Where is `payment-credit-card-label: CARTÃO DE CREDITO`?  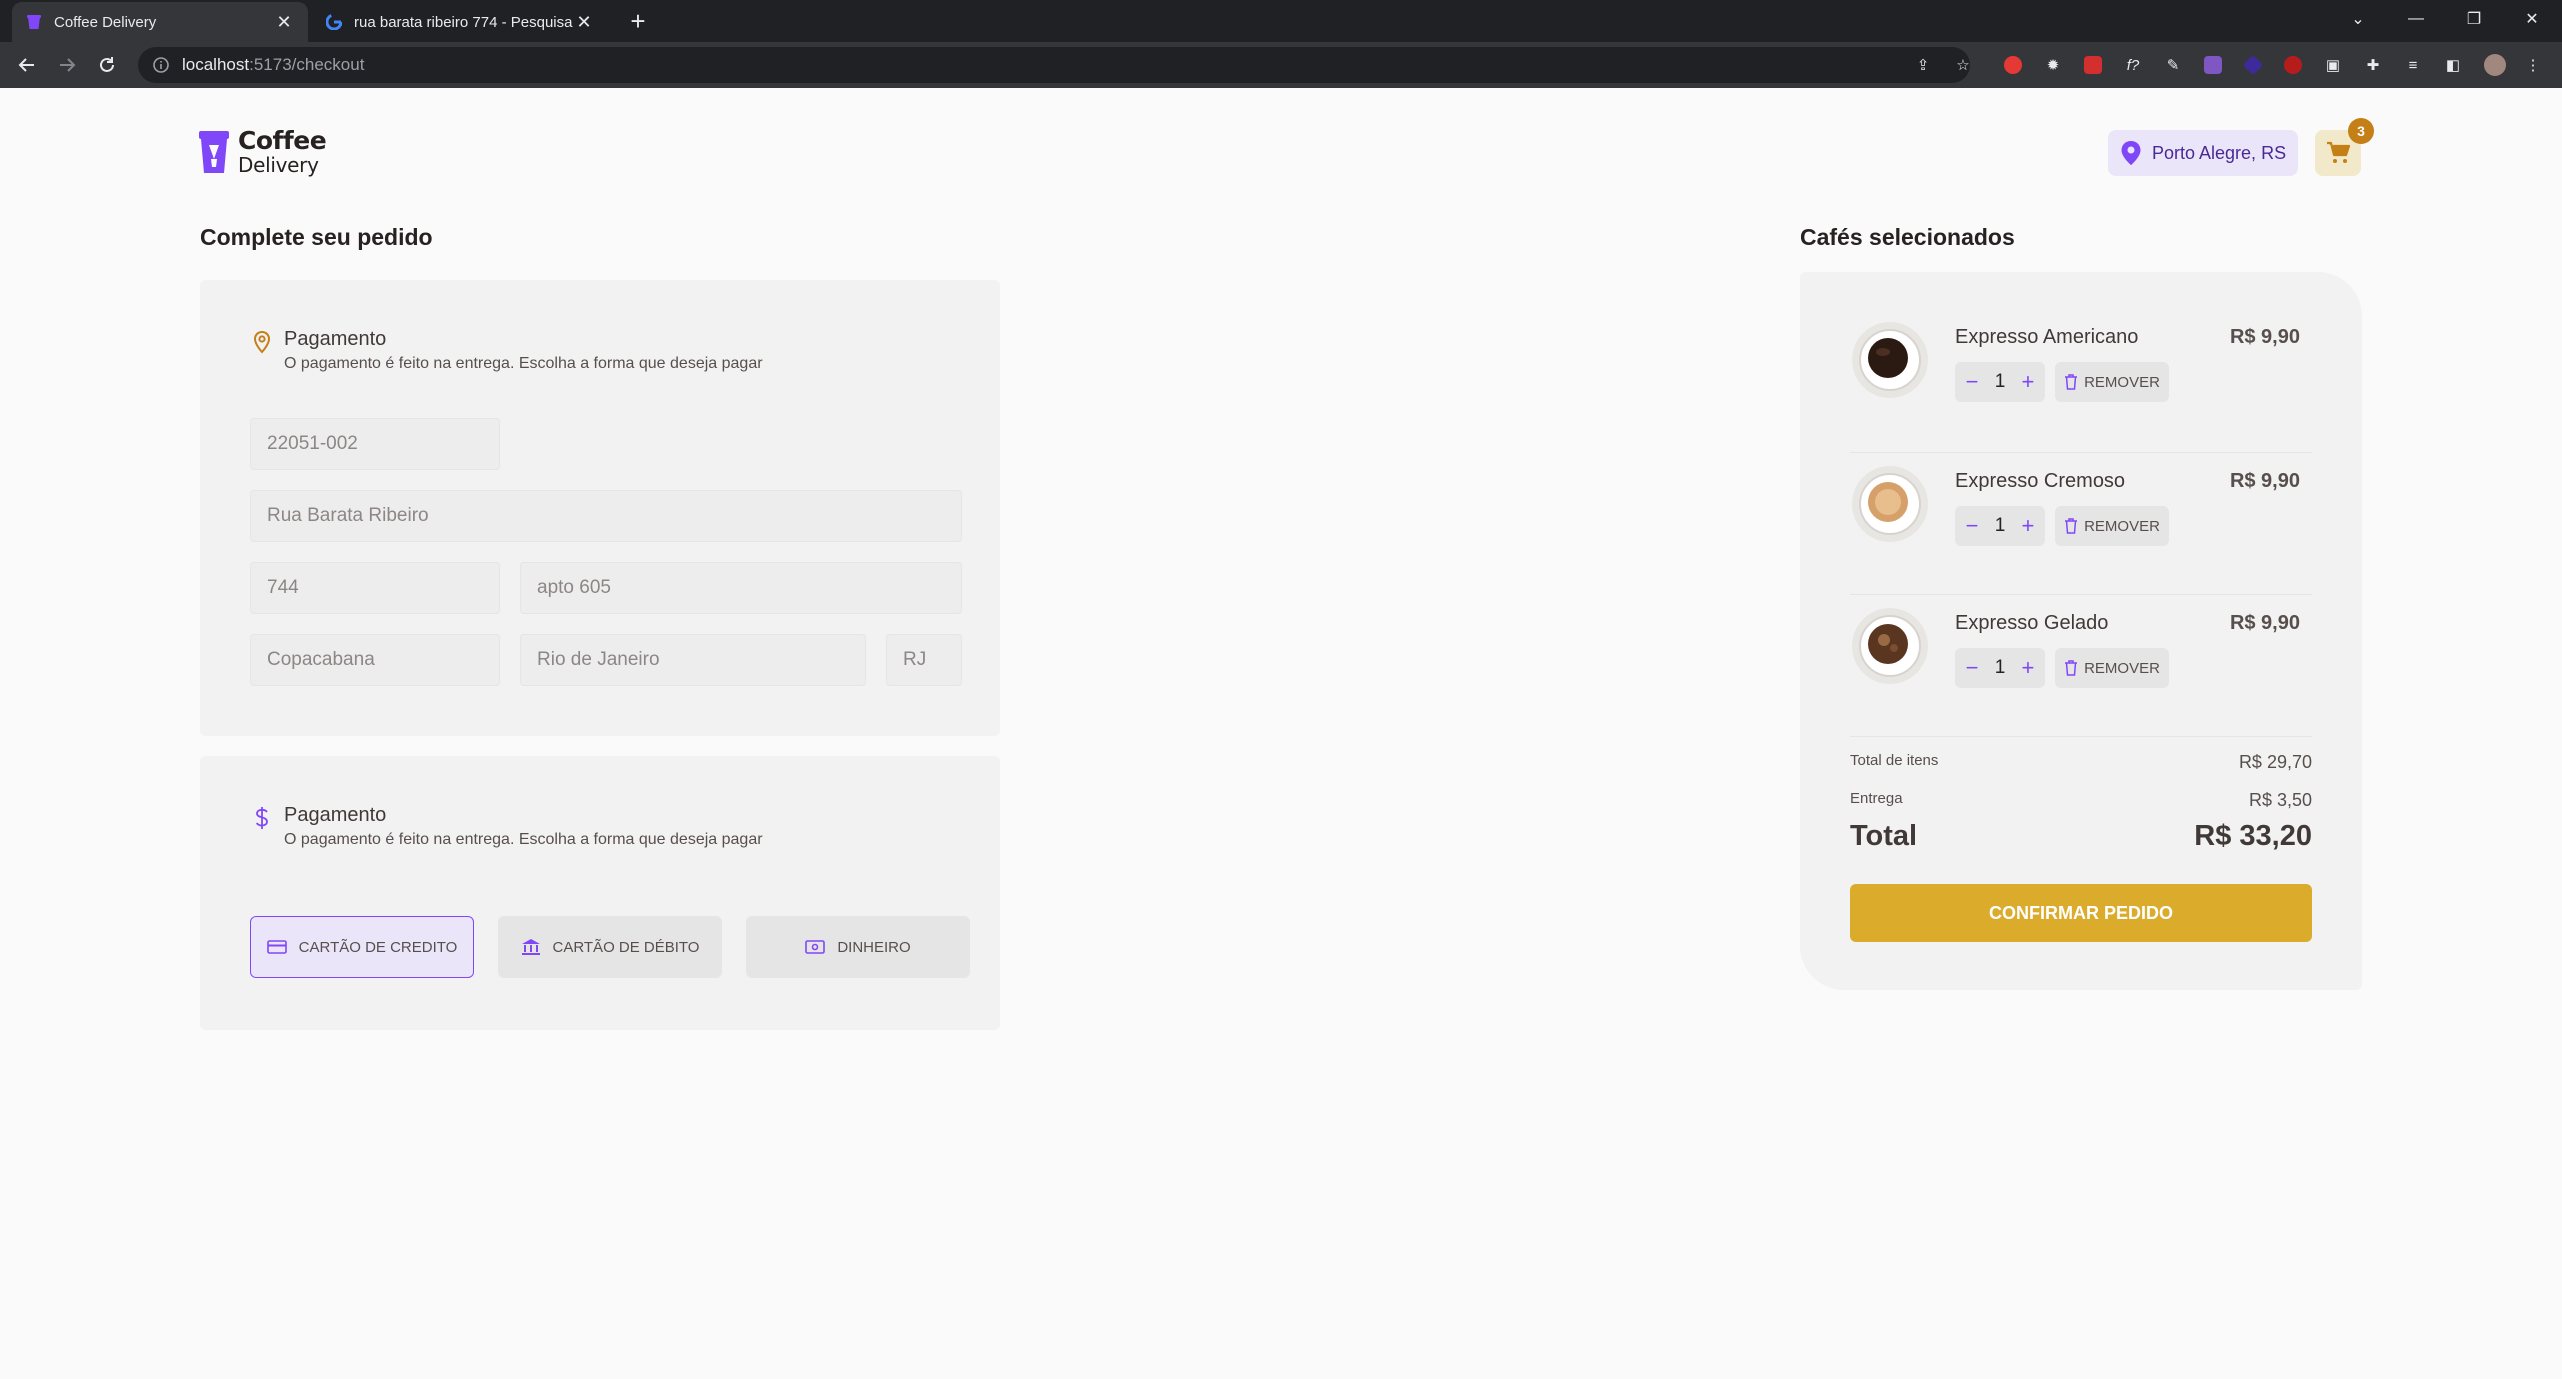
payment-credit-card-label: CARTÃO DE CREDITO is located at coordinates (378, 947).